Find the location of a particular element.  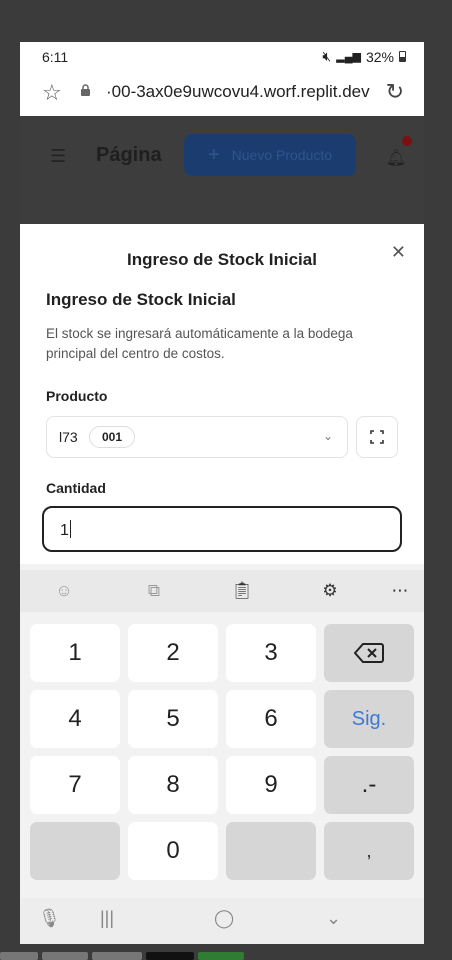

modal-title: Ingreso de Stock Inicial is located at coordinates (222, 259).